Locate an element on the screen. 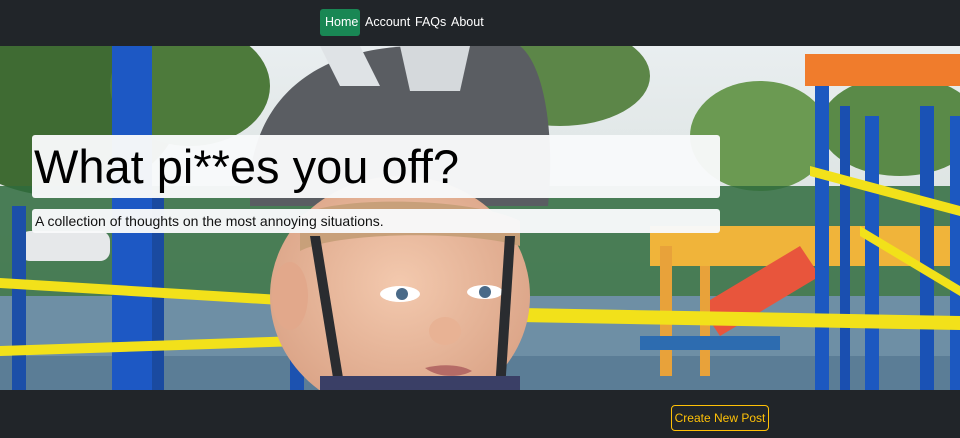  hero-title-box: What pi**es you off? is located at coordinates (376, 166).